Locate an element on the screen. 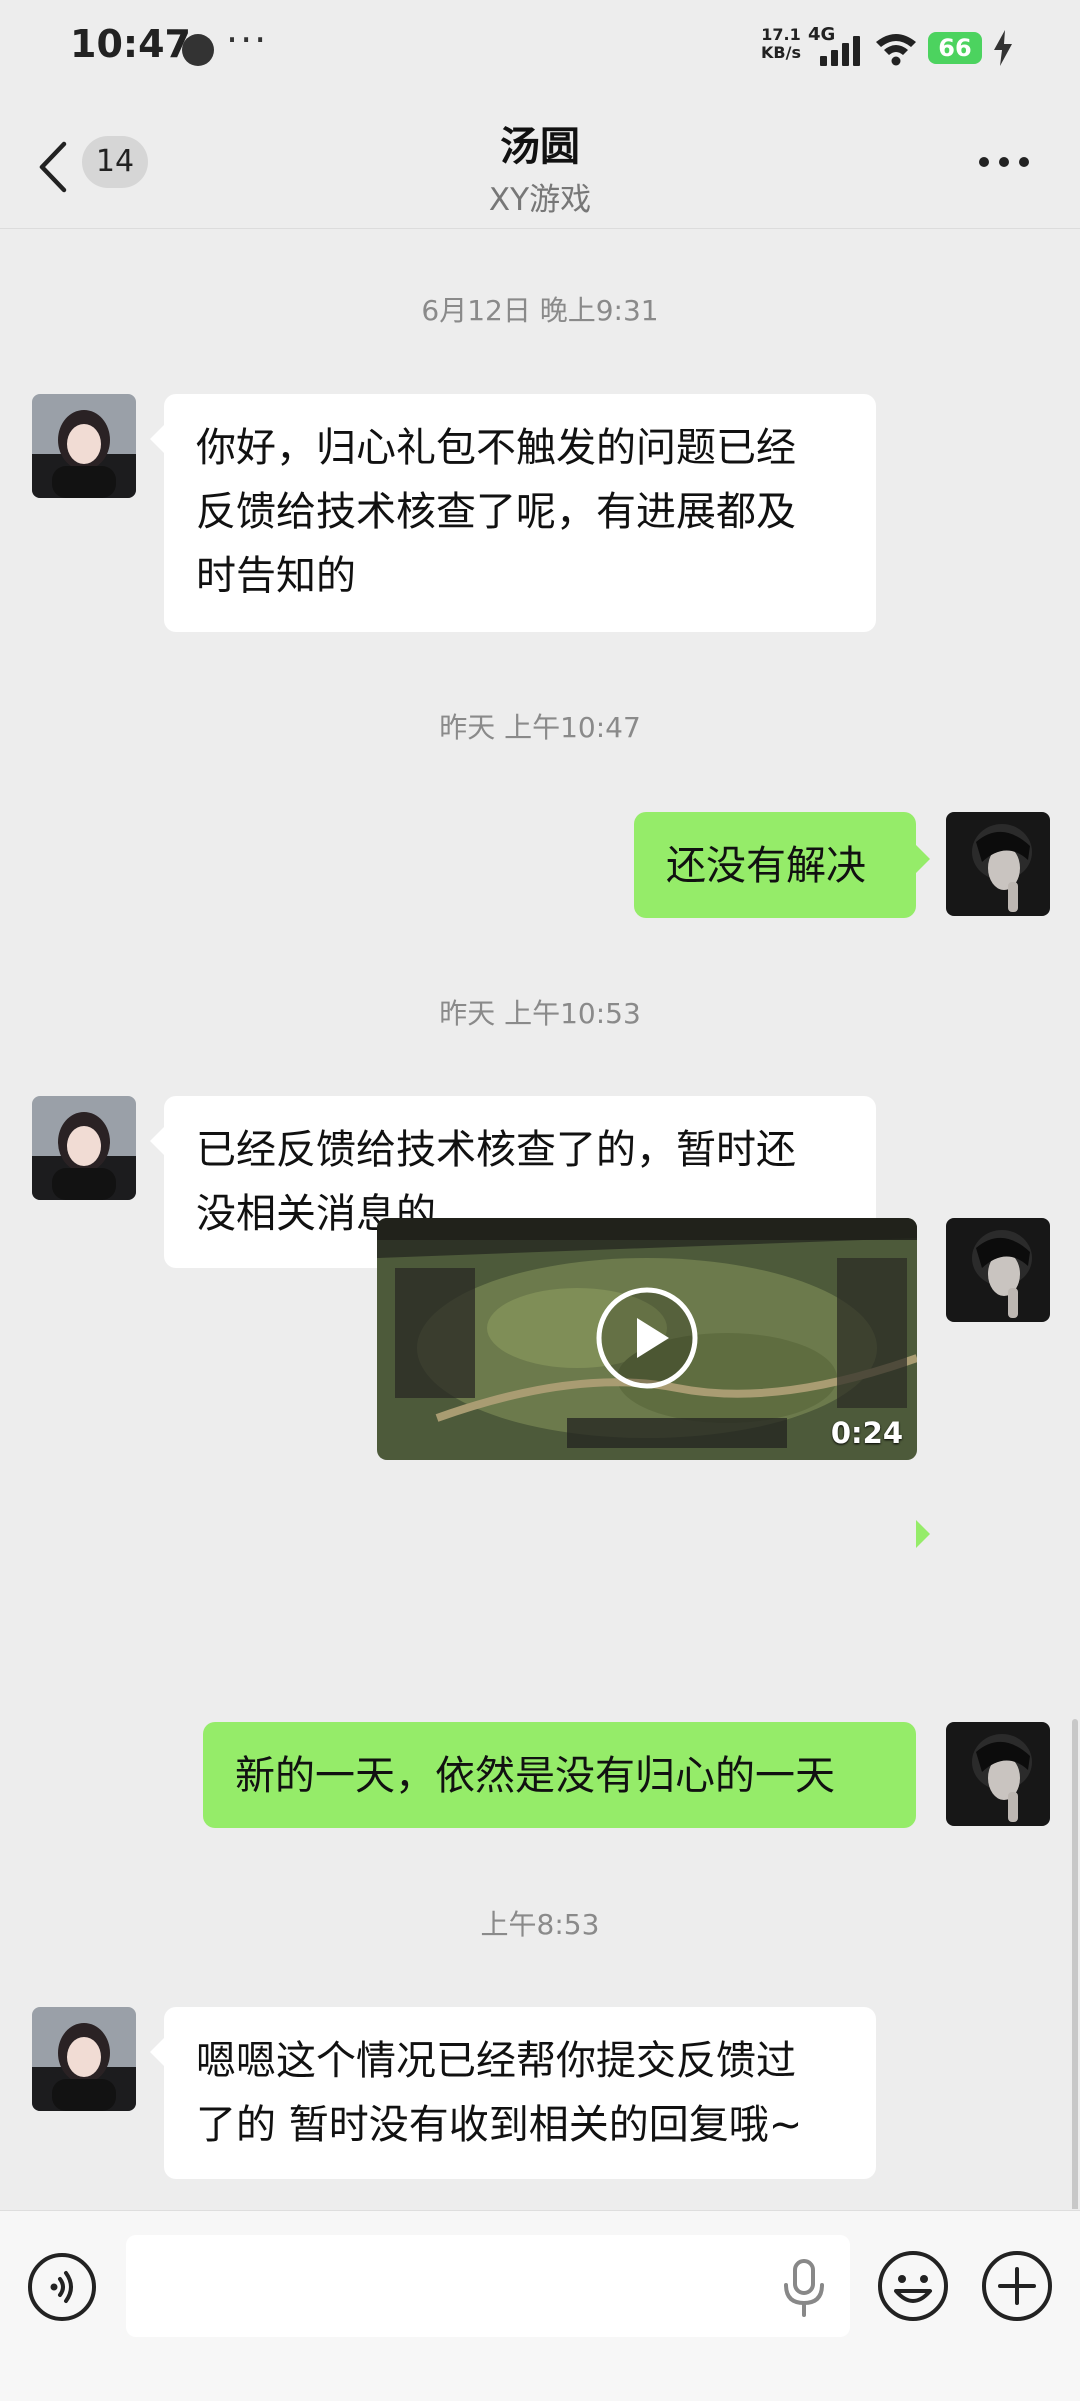 This screenshot has width=1080, height=2401. wifi-icon is located at coordinates (896, 50).